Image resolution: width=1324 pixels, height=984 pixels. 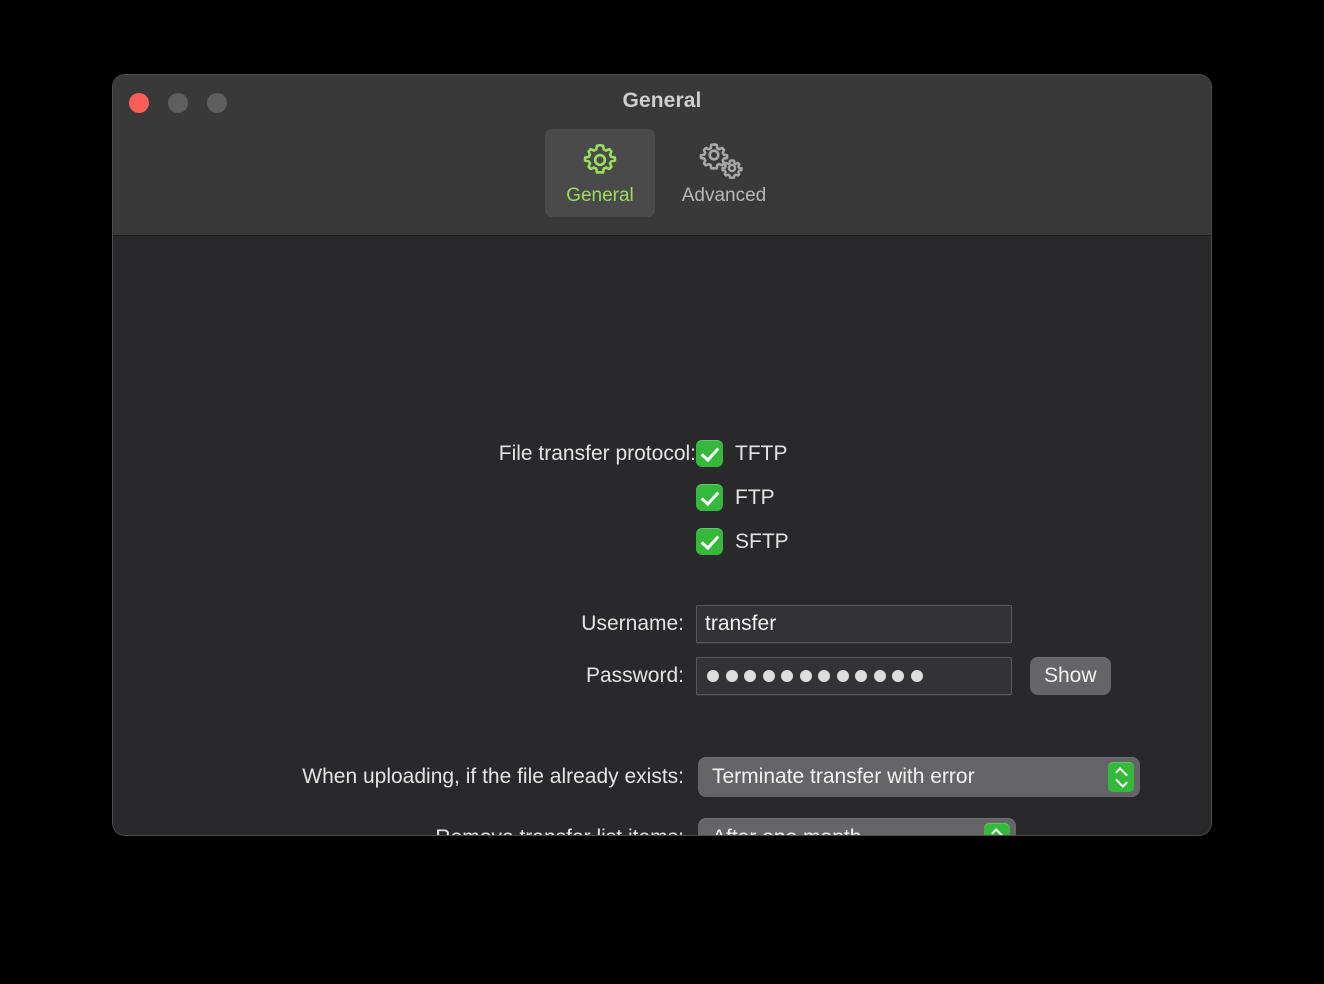 What do you see at coordinates (597, 453) in the screenshot?
I see `file-transfer-protocol-label: File transfer protocol:` at bounding box center [597, 453].